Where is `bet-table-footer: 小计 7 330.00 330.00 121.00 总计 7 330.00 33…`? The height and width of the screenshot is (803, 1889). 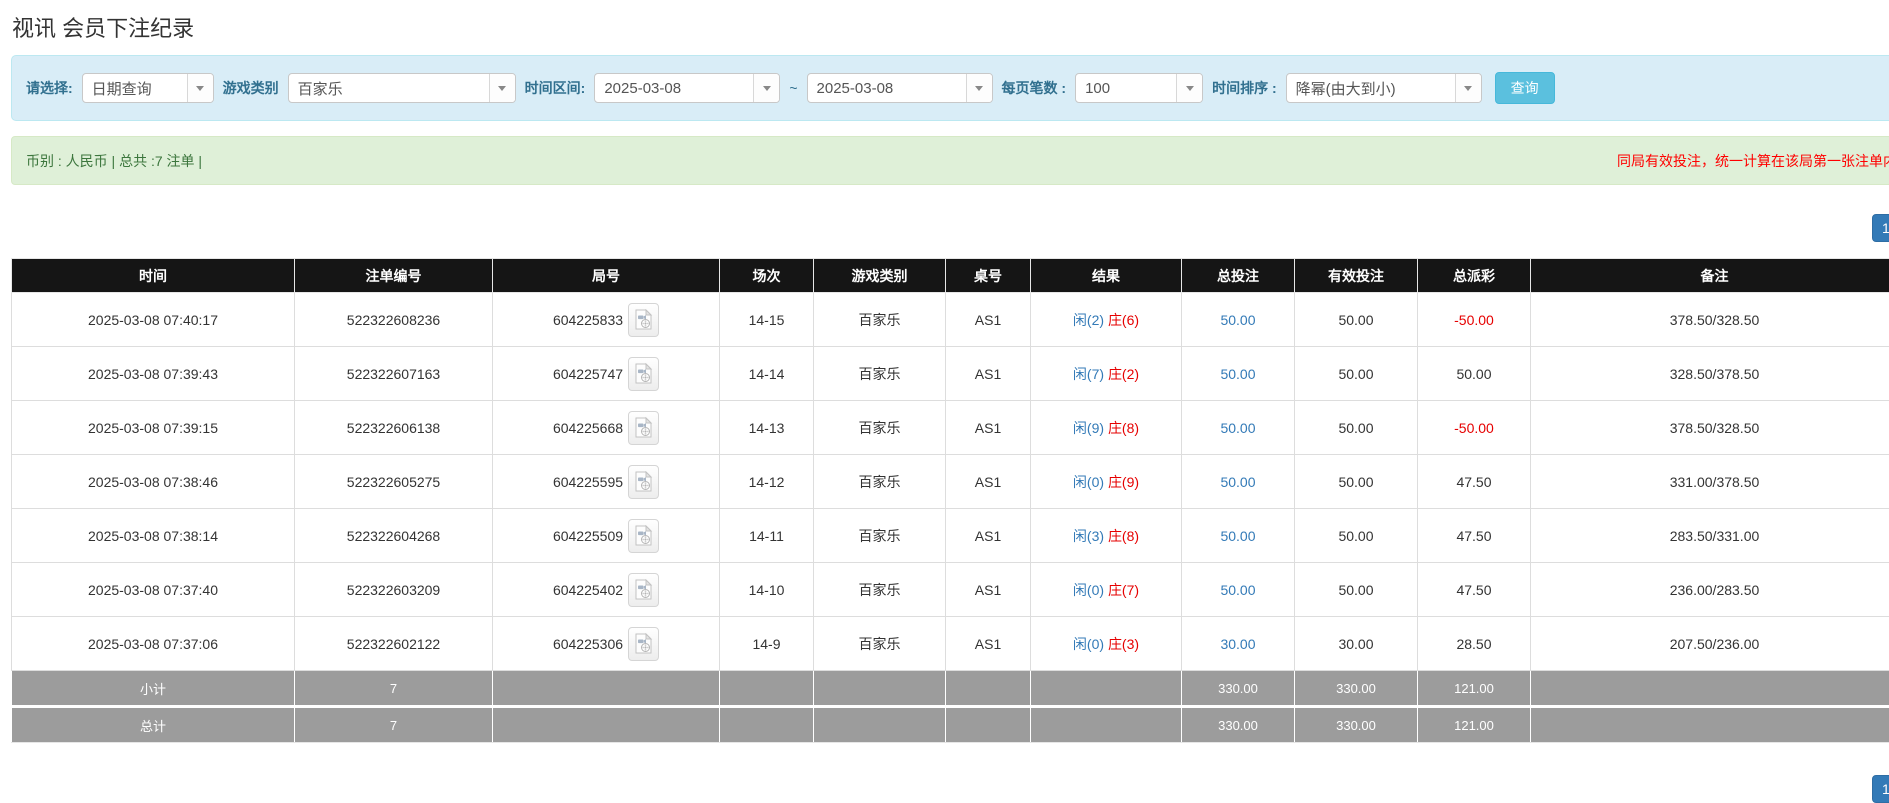 bet-table-footer: 小计 7 330.00 330.00 121.00 总计 7 330.00 33… is located at coordinates (950, 707).